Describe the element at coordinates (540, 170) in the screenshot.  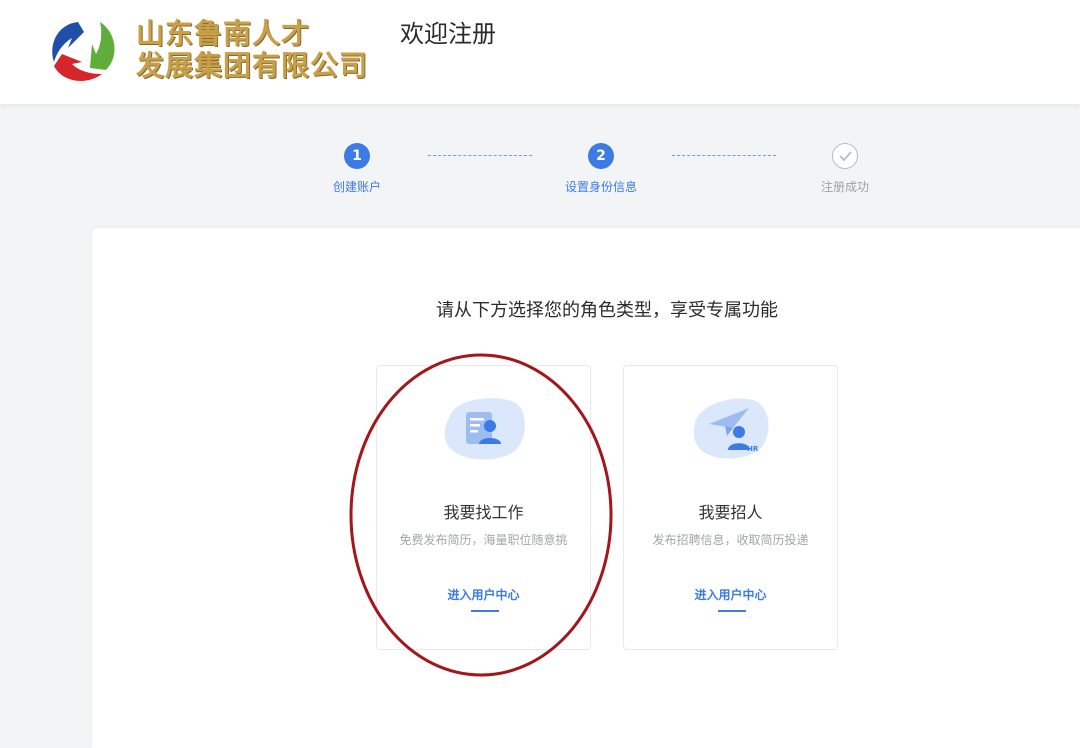
I see `registration-steps: 1 创建账户 2 设置身份信息 注册成功` at that location.